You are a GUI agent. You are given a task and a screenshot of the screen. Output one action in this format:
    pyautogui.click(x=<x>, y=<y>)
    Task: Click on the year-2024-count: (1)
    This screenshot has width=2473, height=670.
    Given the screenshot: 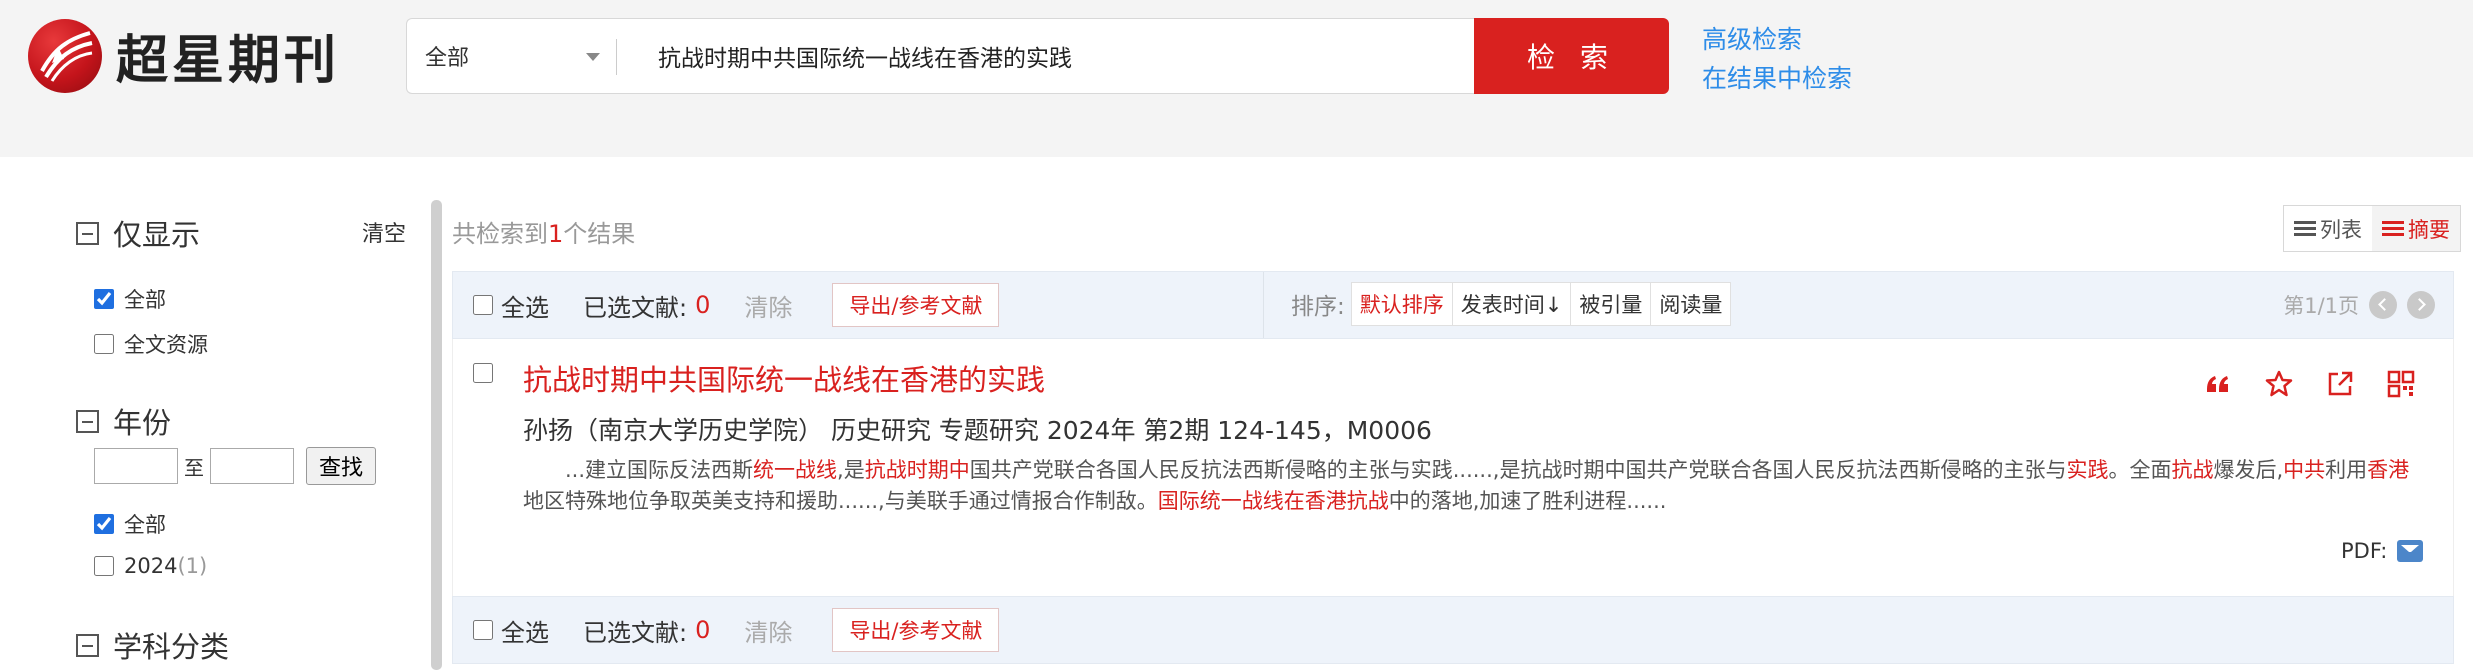 What is the action you would take?
    pyautogui.click(x=192, y=566)
    